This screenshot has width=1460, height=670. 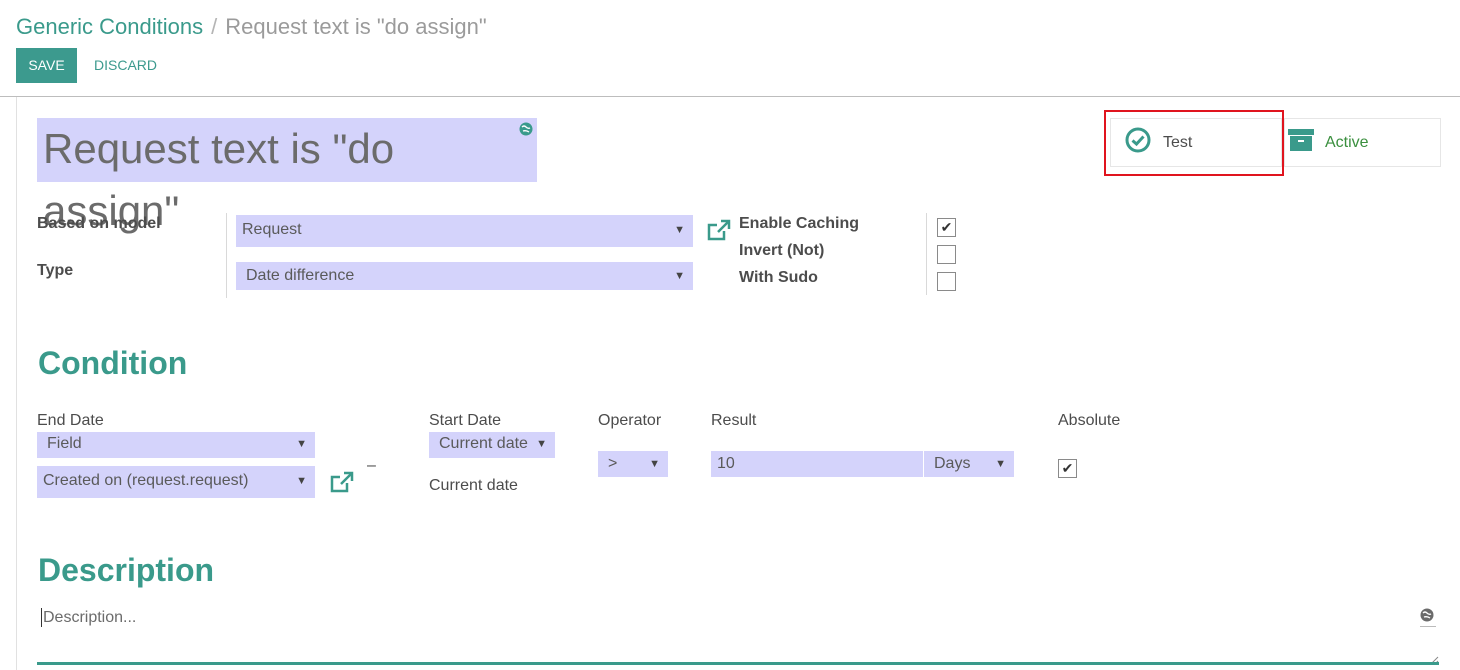 I want to click on type-select: Date difference ▼, so click(x=464, y=276).